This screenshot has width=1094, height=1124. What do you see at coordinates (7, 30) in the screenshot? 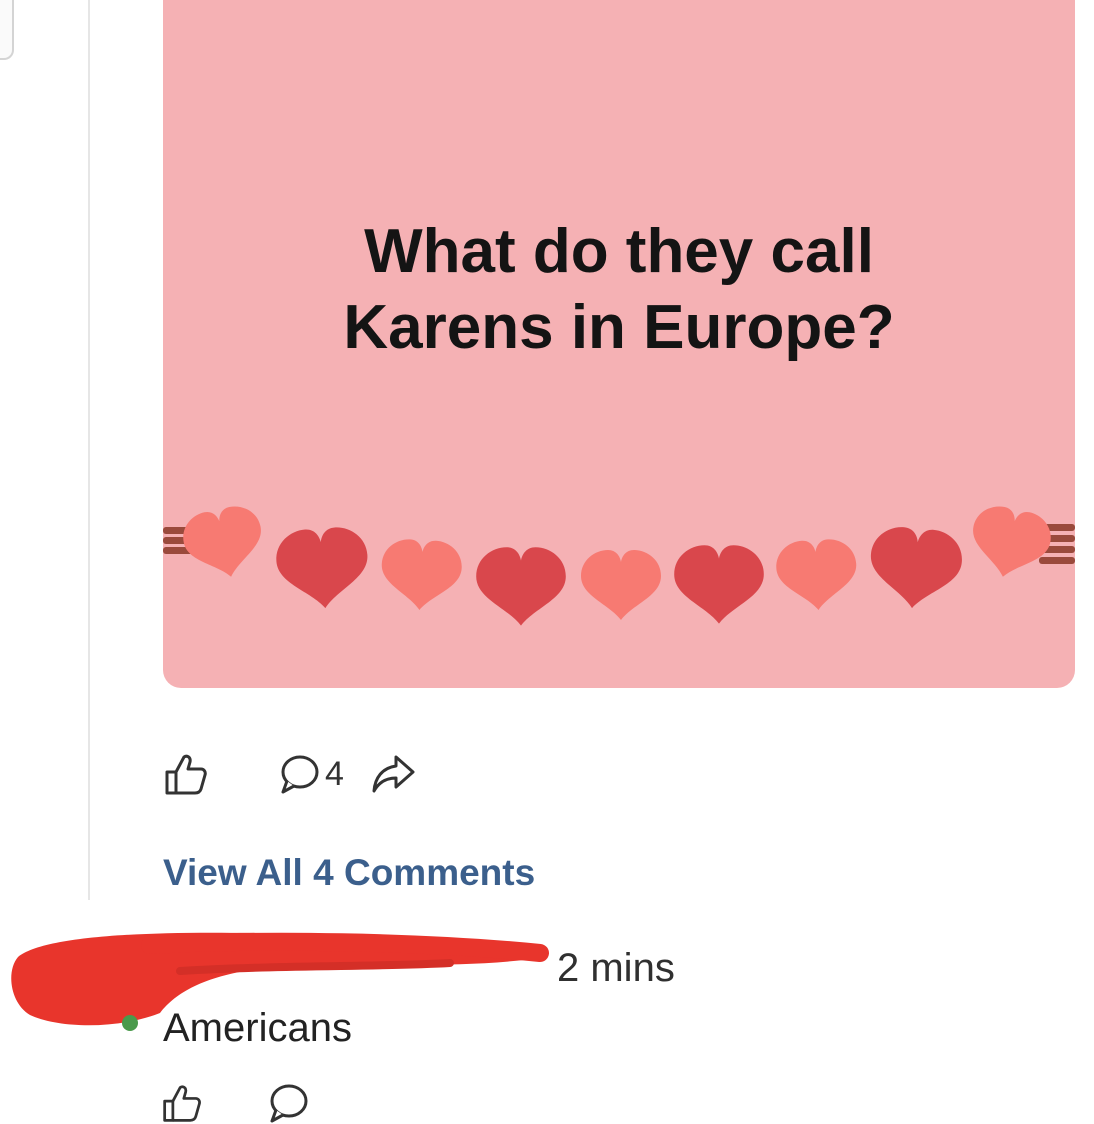
I see `collapse-tab` at bounding box center [7, 30].